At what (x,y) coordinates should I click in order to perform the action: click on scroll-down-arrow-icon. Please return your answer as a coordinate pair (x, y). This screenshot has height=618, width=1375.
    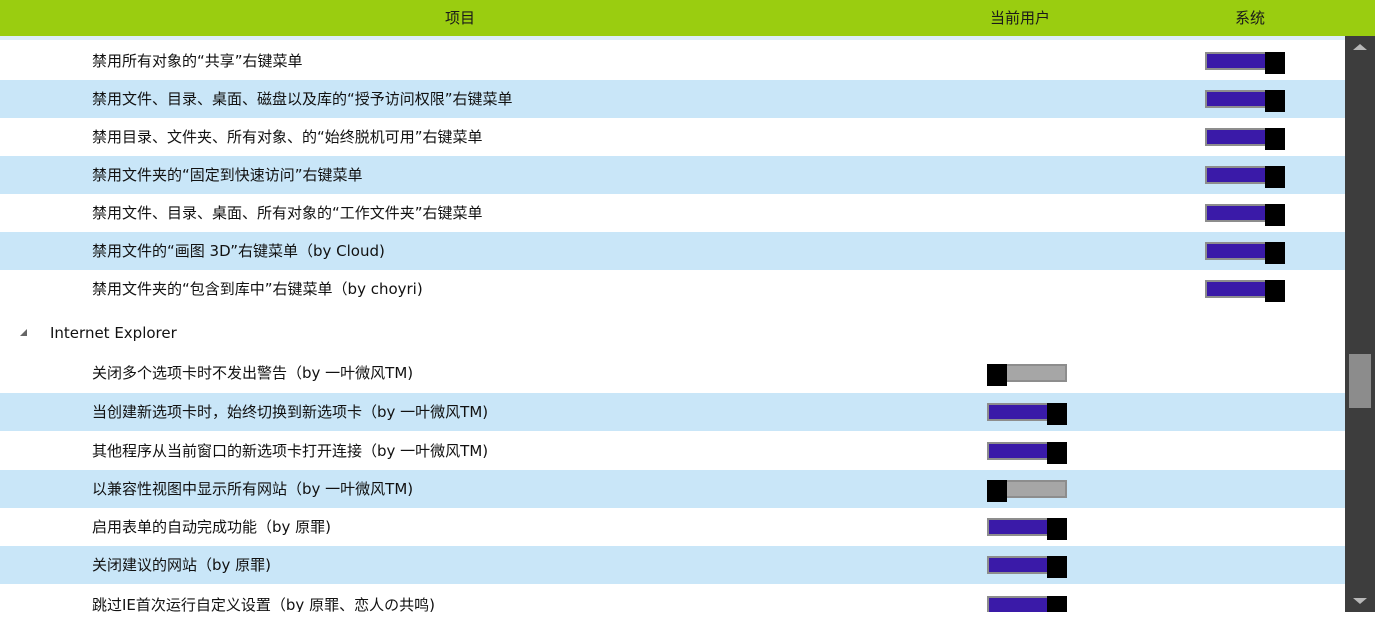
    Looking at the image, I should click on (1360, 601).